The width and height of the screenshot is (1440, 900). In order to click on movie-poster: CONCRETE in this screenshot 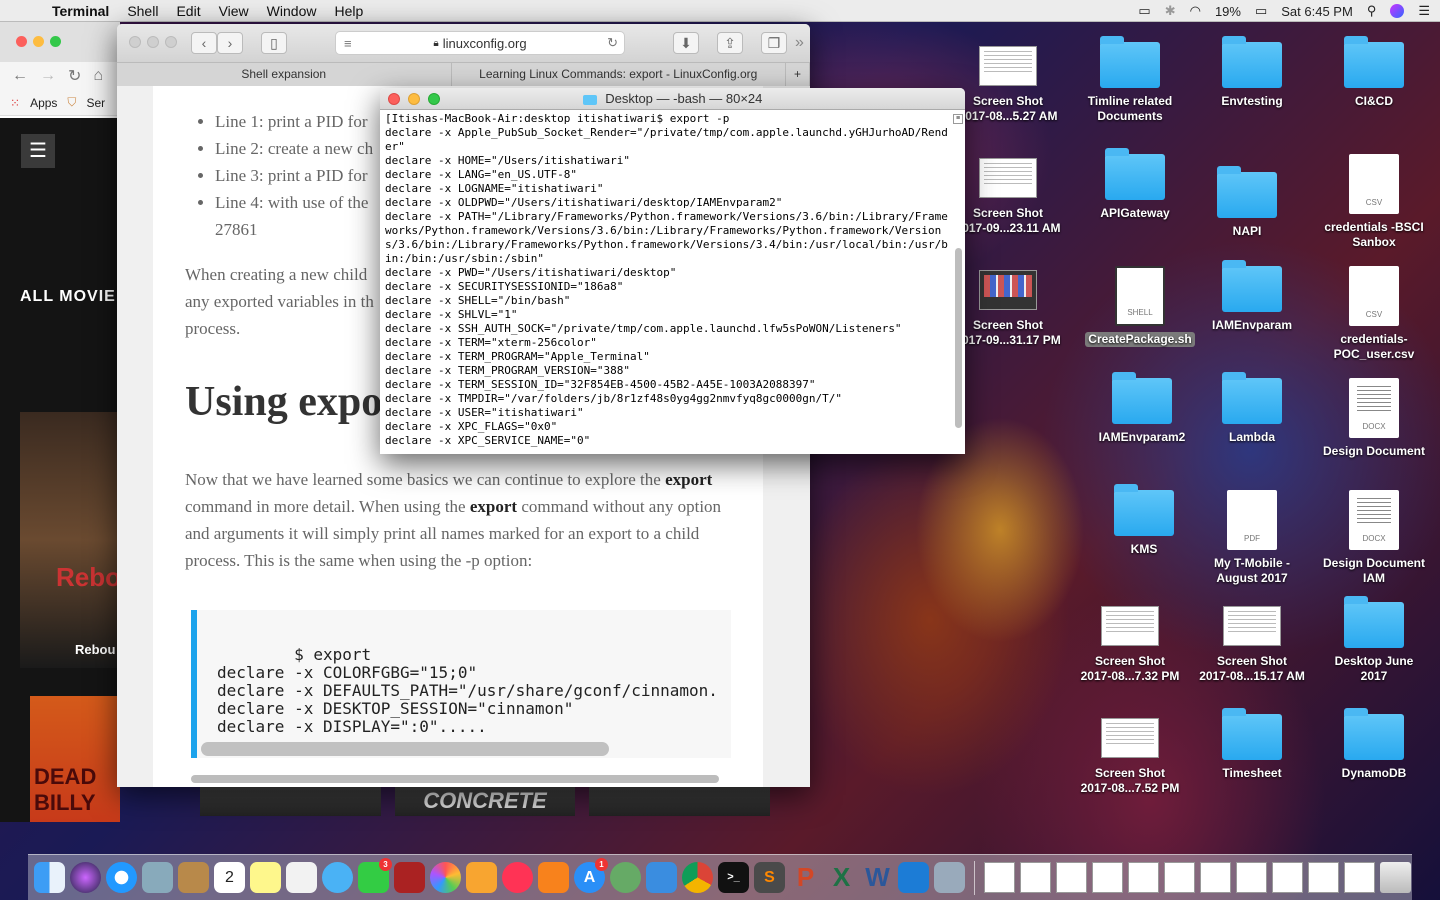, I will do `click(485, 801)`.